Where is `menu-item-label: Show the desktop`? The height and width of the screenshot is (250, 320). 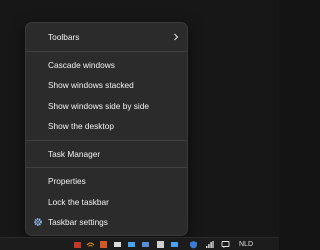
menu-item-label: Show the desktop is located at coordinates (81, 126).